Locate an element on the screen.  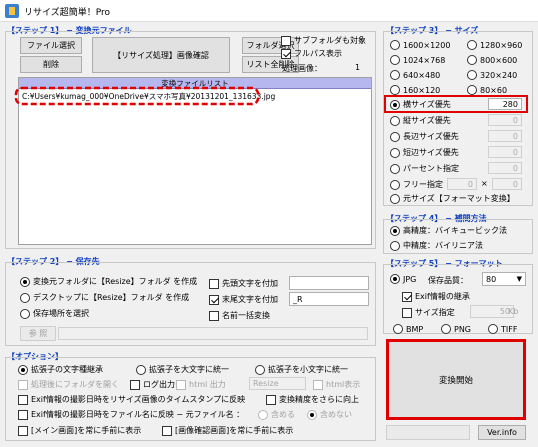
main-front-label: [メイン画面]を常に手前に表示 is located at coordinates (86, 430).